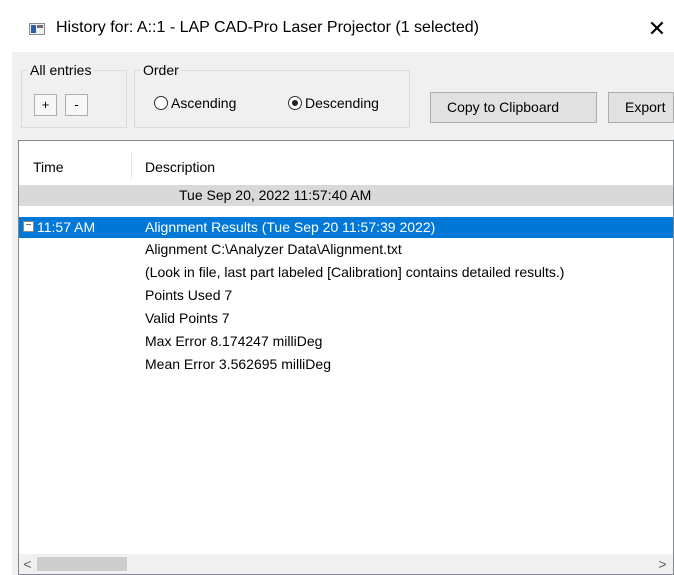 This screenshot has width=674, height=575. Describe the element at coordinates (273, 249) in the screenshot. I see `detail-text: Alignment C:\Analyzer Data\Alignment.txt` at that location.